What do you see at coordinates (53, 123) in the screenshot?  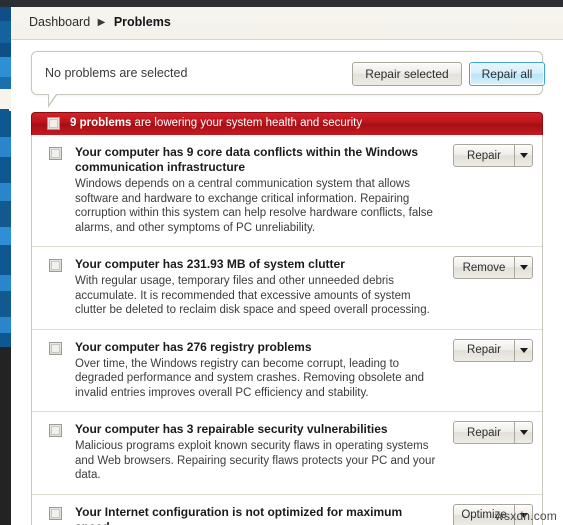 I see `select-all-checkbox` at bounding box center [53, 123].